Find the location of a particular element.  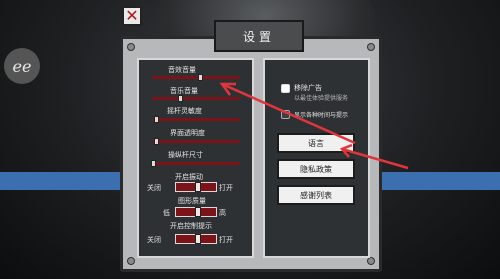

close-button: ✕ is located at coordinates (132, 16).